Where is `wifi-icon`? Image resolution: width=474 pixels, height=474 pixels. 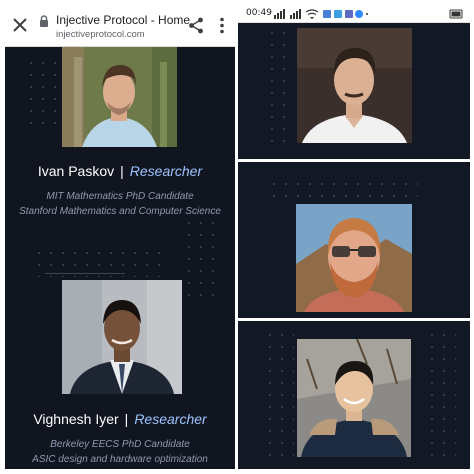 wifi-icon is located at coordinates (312, 14).